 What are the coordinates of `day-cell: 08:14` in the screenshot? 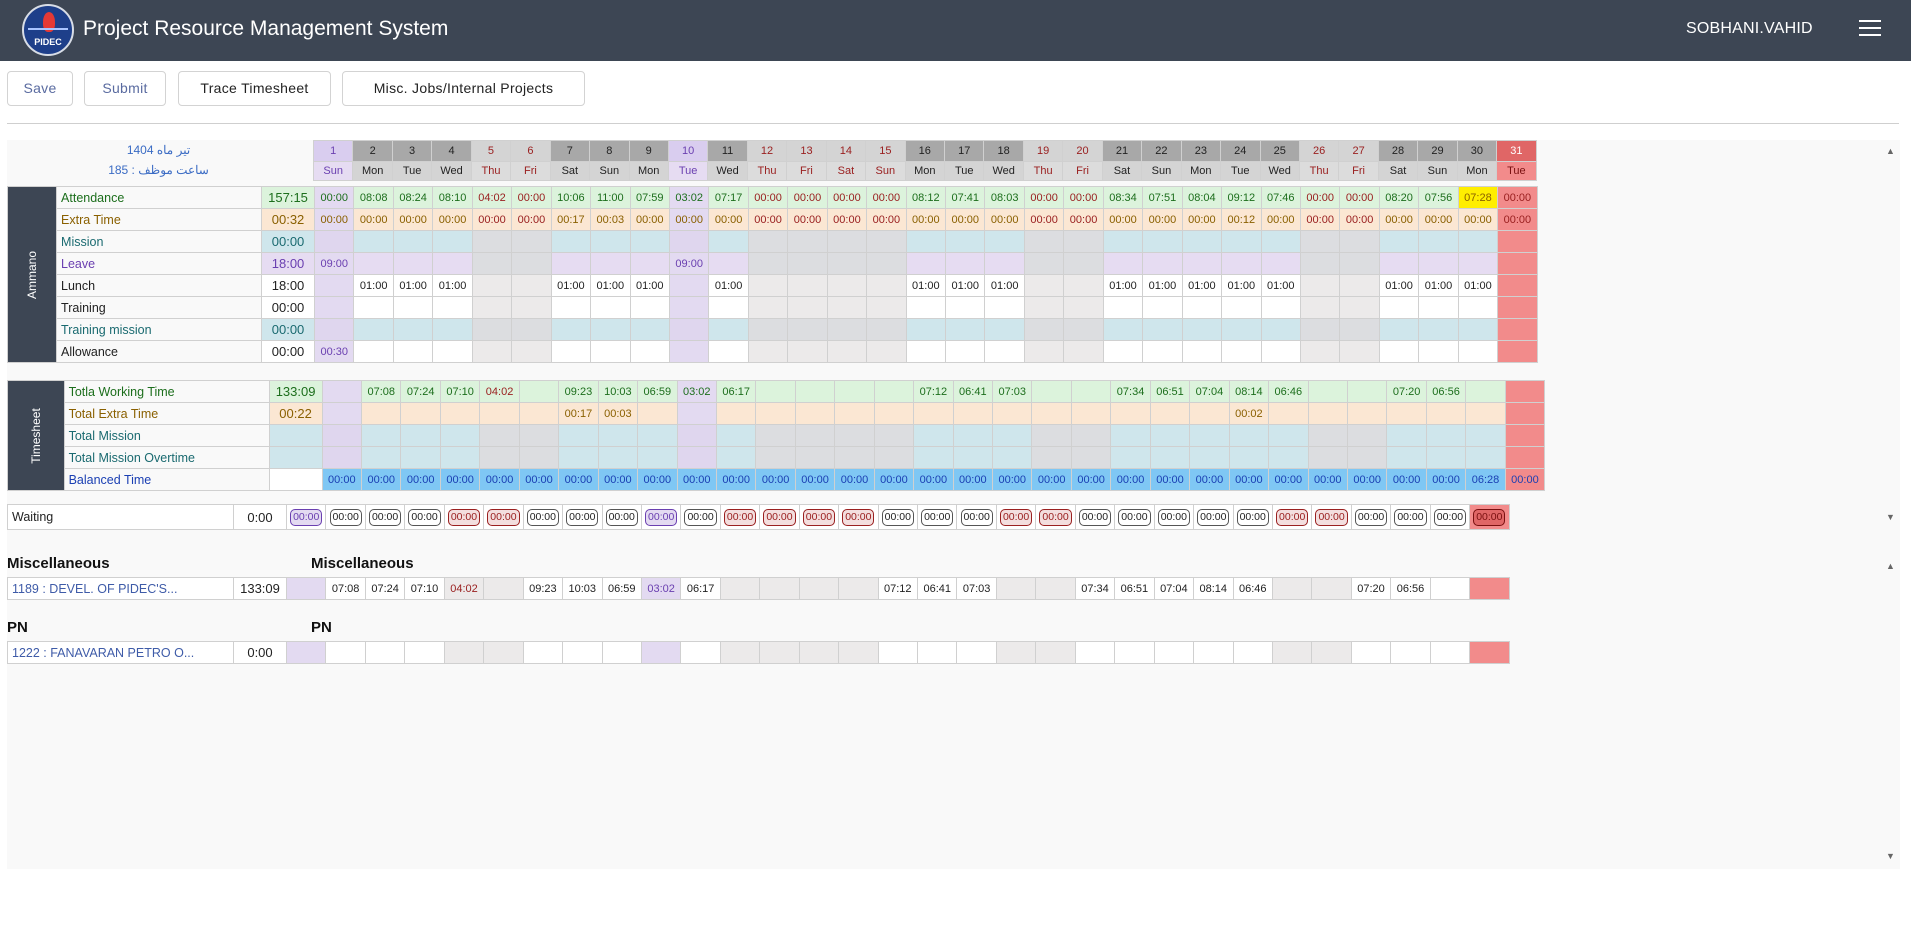 It's located at (1249, 391).